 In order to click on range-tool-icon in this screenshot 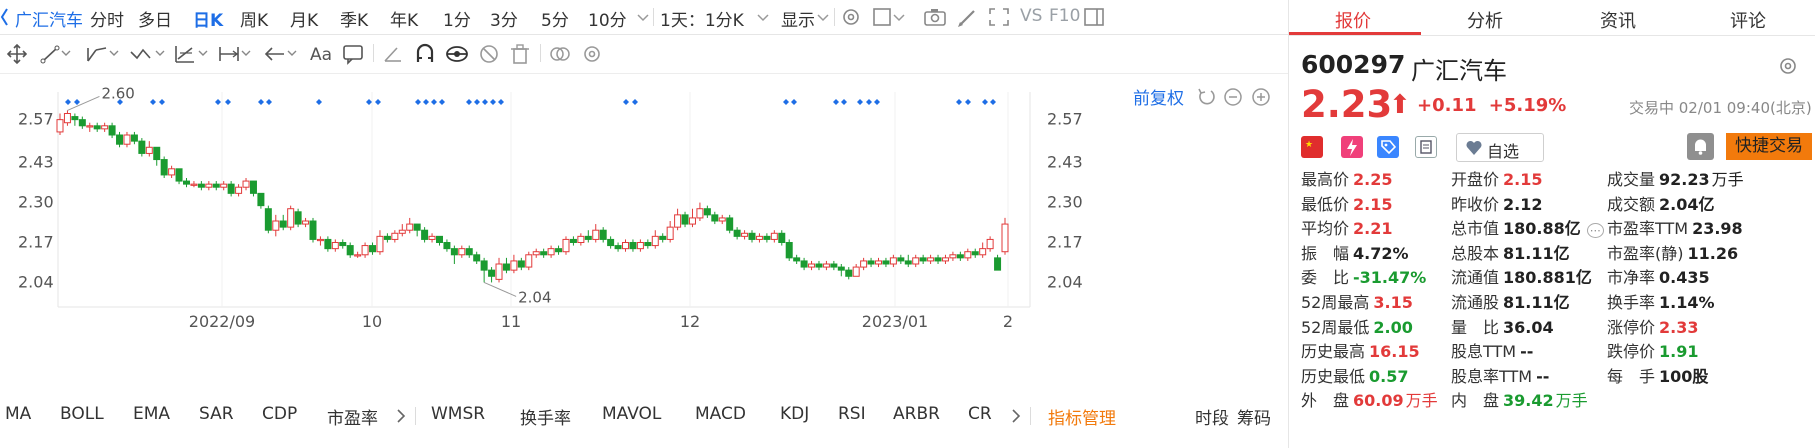, I will do `click(229, 54)`.